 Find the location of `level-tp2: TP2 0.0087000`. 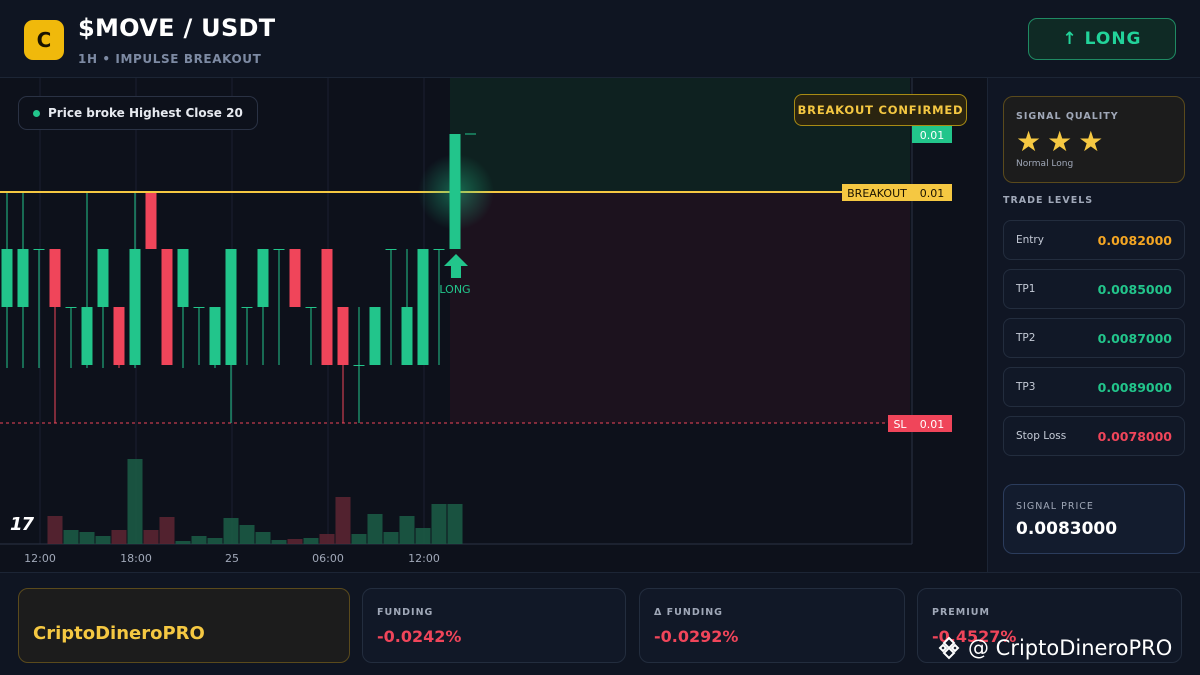

level-tp2: TP2 0.0087000 is located at coordinates (1094, 338).